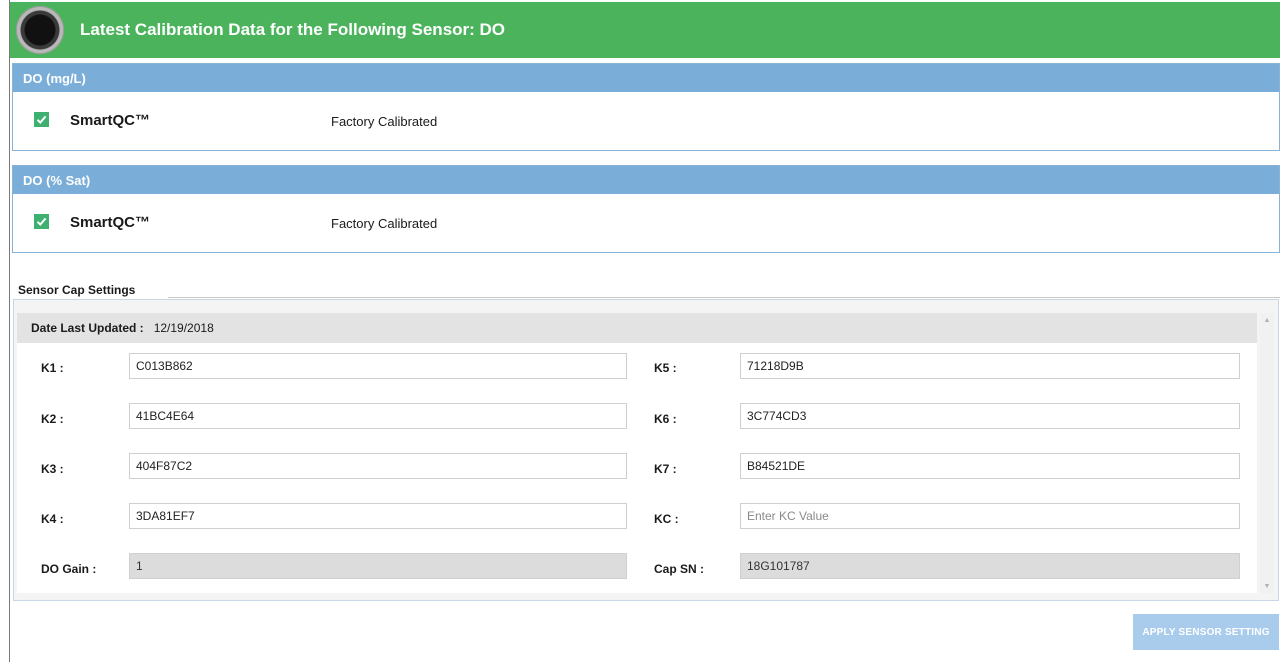 Image resolution: width=1283 pixels, height=662 pixels. I want to click on do-gain-label: DO Gain :, so click(69, 569).